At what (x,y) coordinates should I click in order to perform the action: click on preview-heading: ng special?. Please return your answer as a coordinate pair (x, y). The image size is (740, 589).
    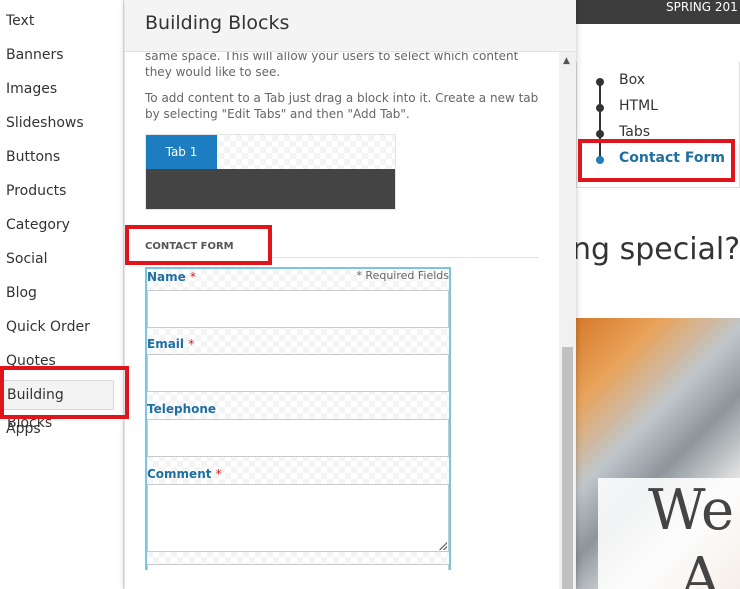
    Looking at the image, I should click on (658, 249).